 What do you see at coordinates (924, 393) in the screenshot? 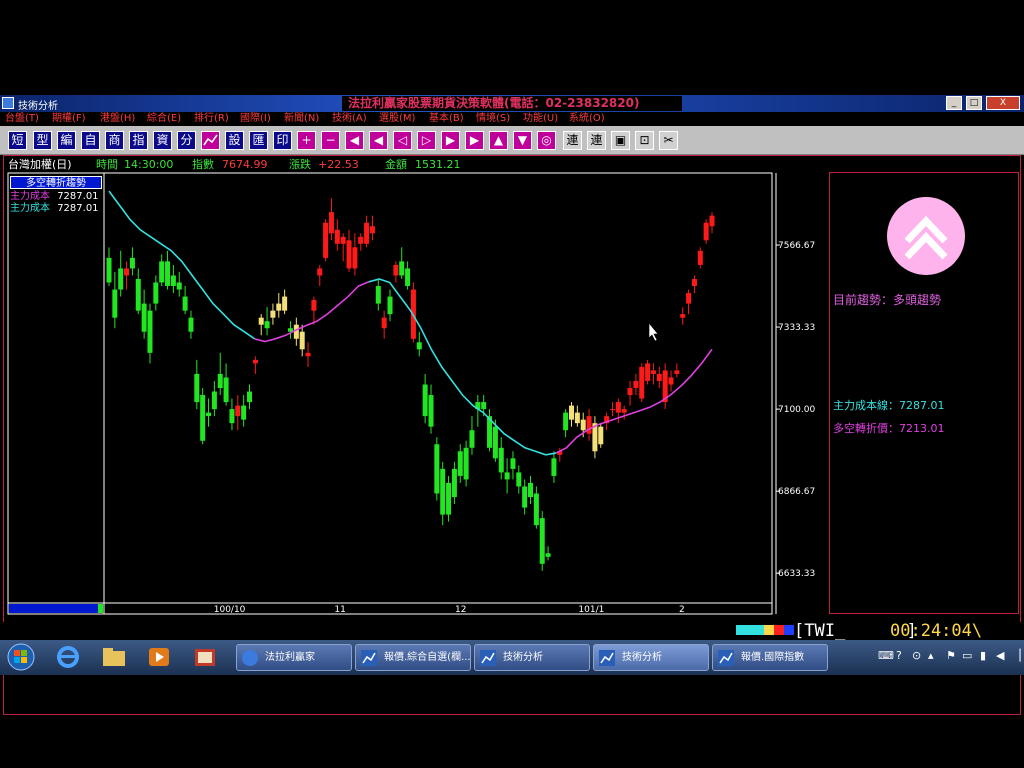
I see `trend-panel: 目前趨勢：多頭趨勢 主力成本線：7287.01 多空轉折價：7213.01` at bounding box center [924, 393].